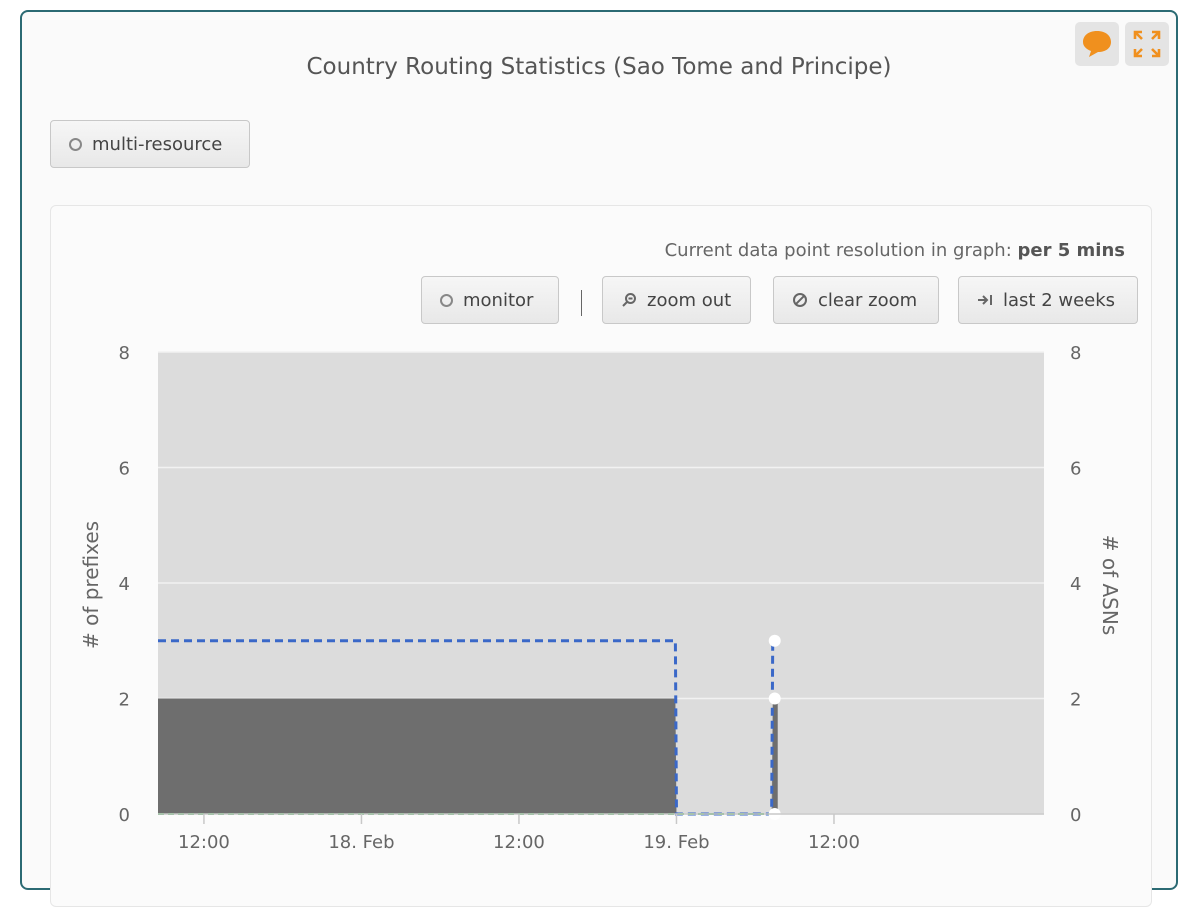 This screenshot has width=1200, height=907. What do you see at coordinates (1075, 584) in the screenshot?
I see `y-tick-label-right: 4` at bounding box center [1075, 584].